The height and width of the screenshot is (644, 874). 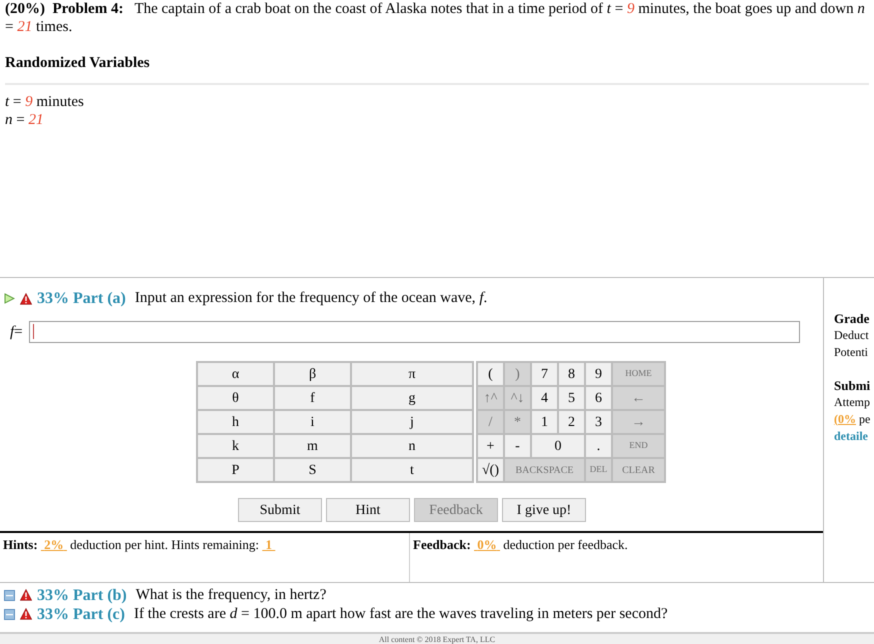 I want to click on part-label: 33% Part (c), so click(x=81, y=614).